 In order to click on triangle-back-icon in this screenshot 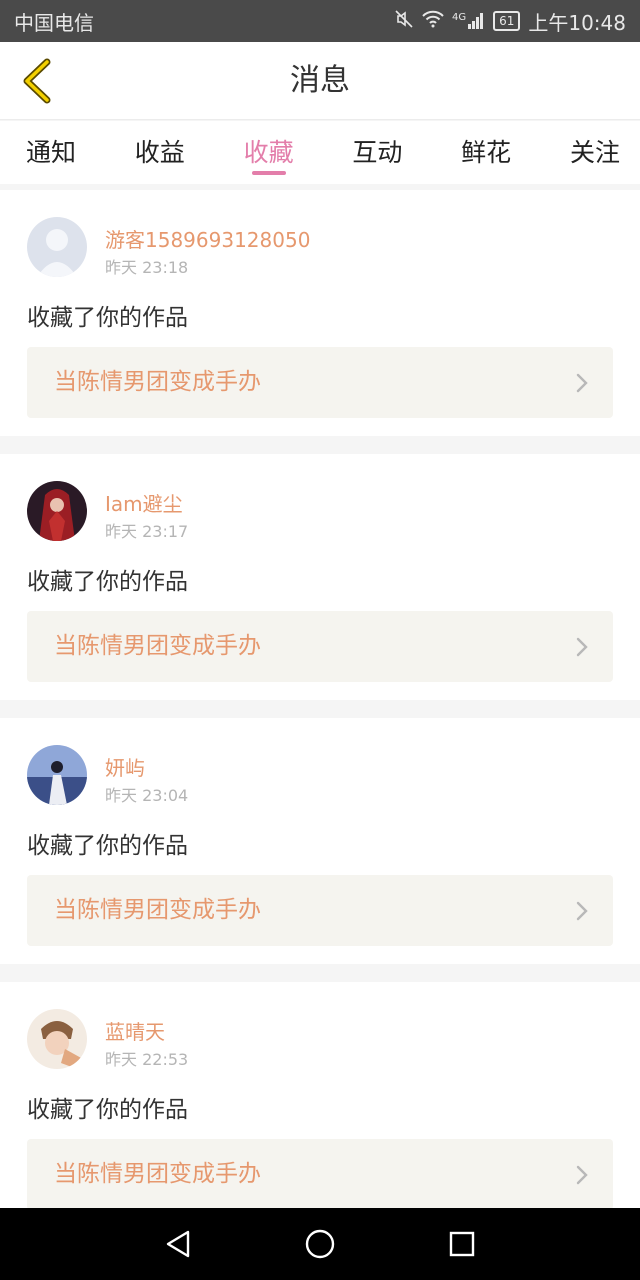, I will do `click(178, 1244)`.